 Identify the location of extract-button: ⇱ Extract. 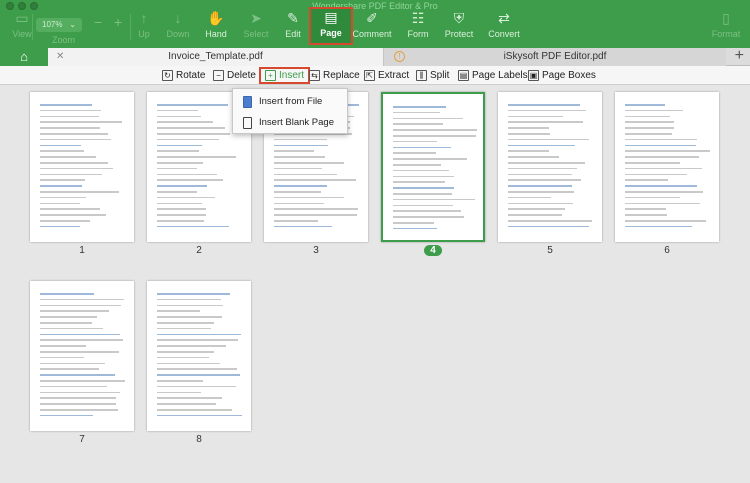
(386, 75).